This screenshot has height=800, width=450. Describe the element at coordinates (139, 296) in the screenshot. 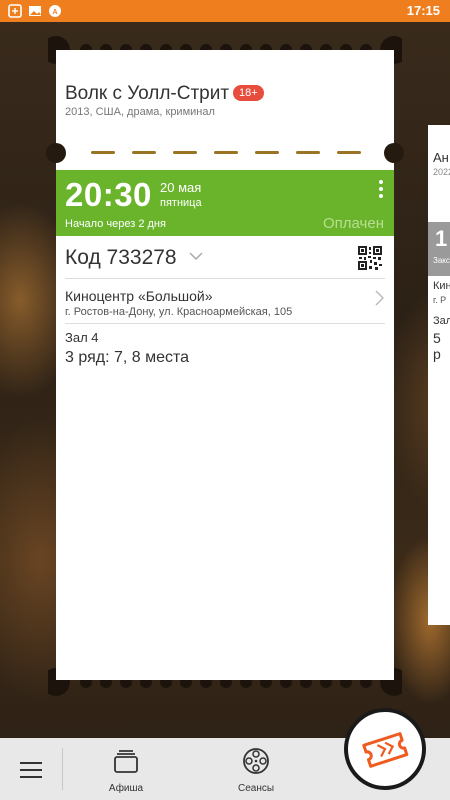

I see `cinema-name: Киноцентр «Большой»` at that location.